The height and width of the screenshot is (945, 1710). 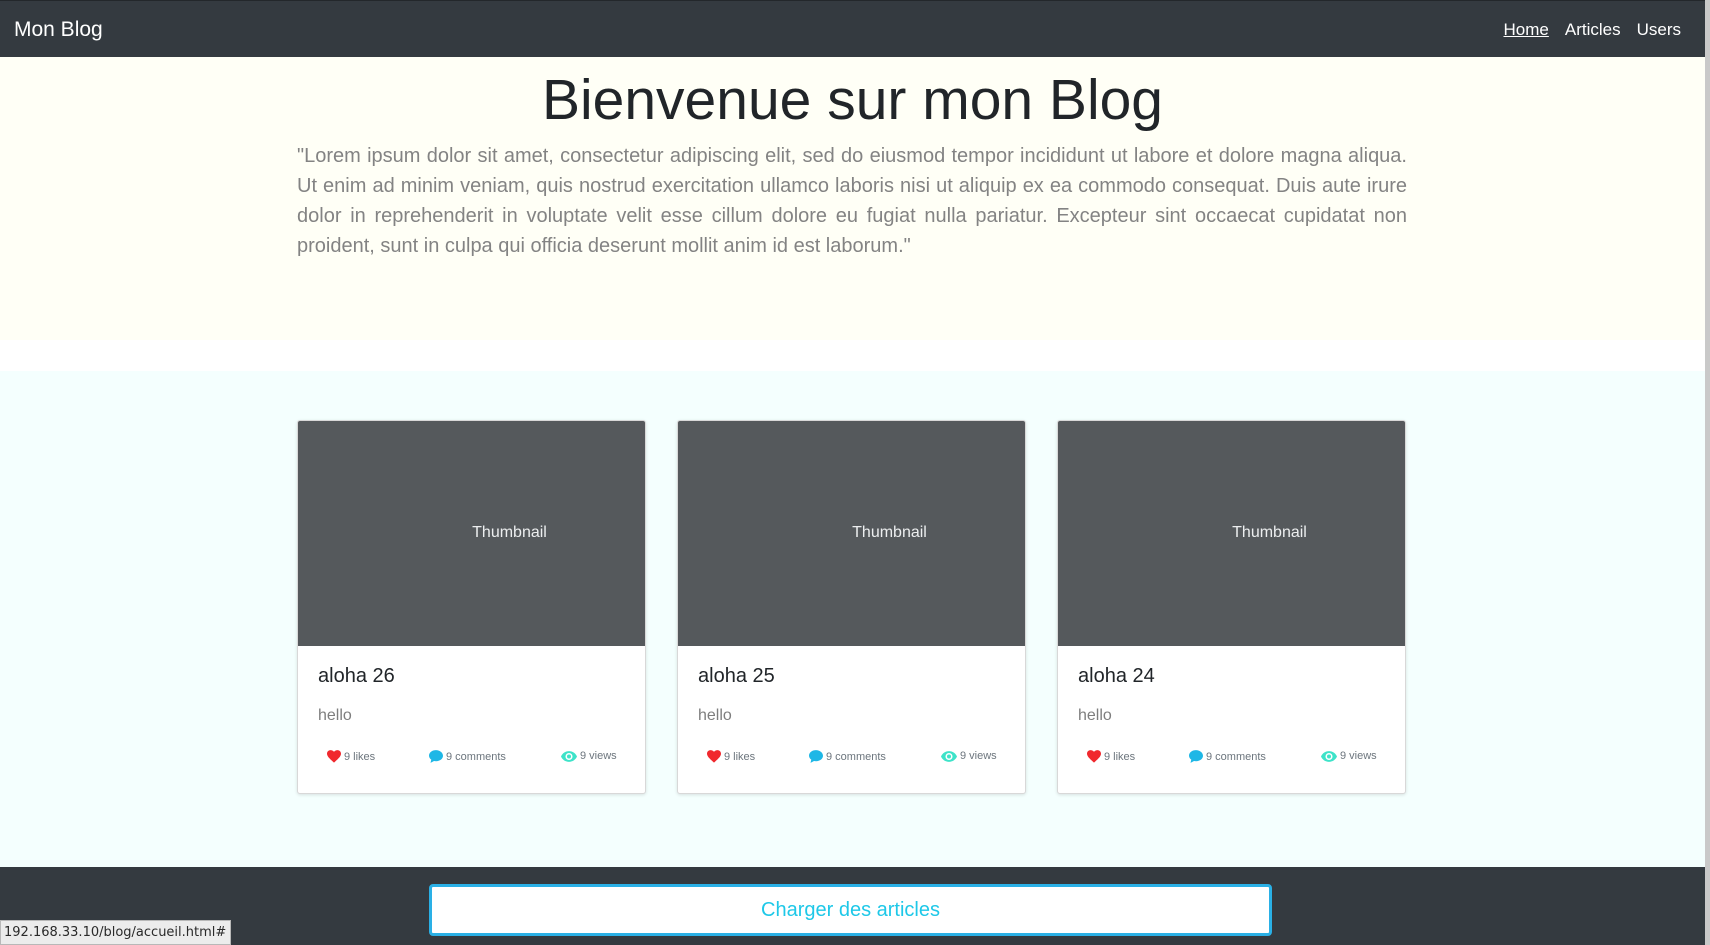 What do you see at coordinates (356, 676) in the screenshot?
I see `card-title: aloha 26` at bounding box center [356, 676].